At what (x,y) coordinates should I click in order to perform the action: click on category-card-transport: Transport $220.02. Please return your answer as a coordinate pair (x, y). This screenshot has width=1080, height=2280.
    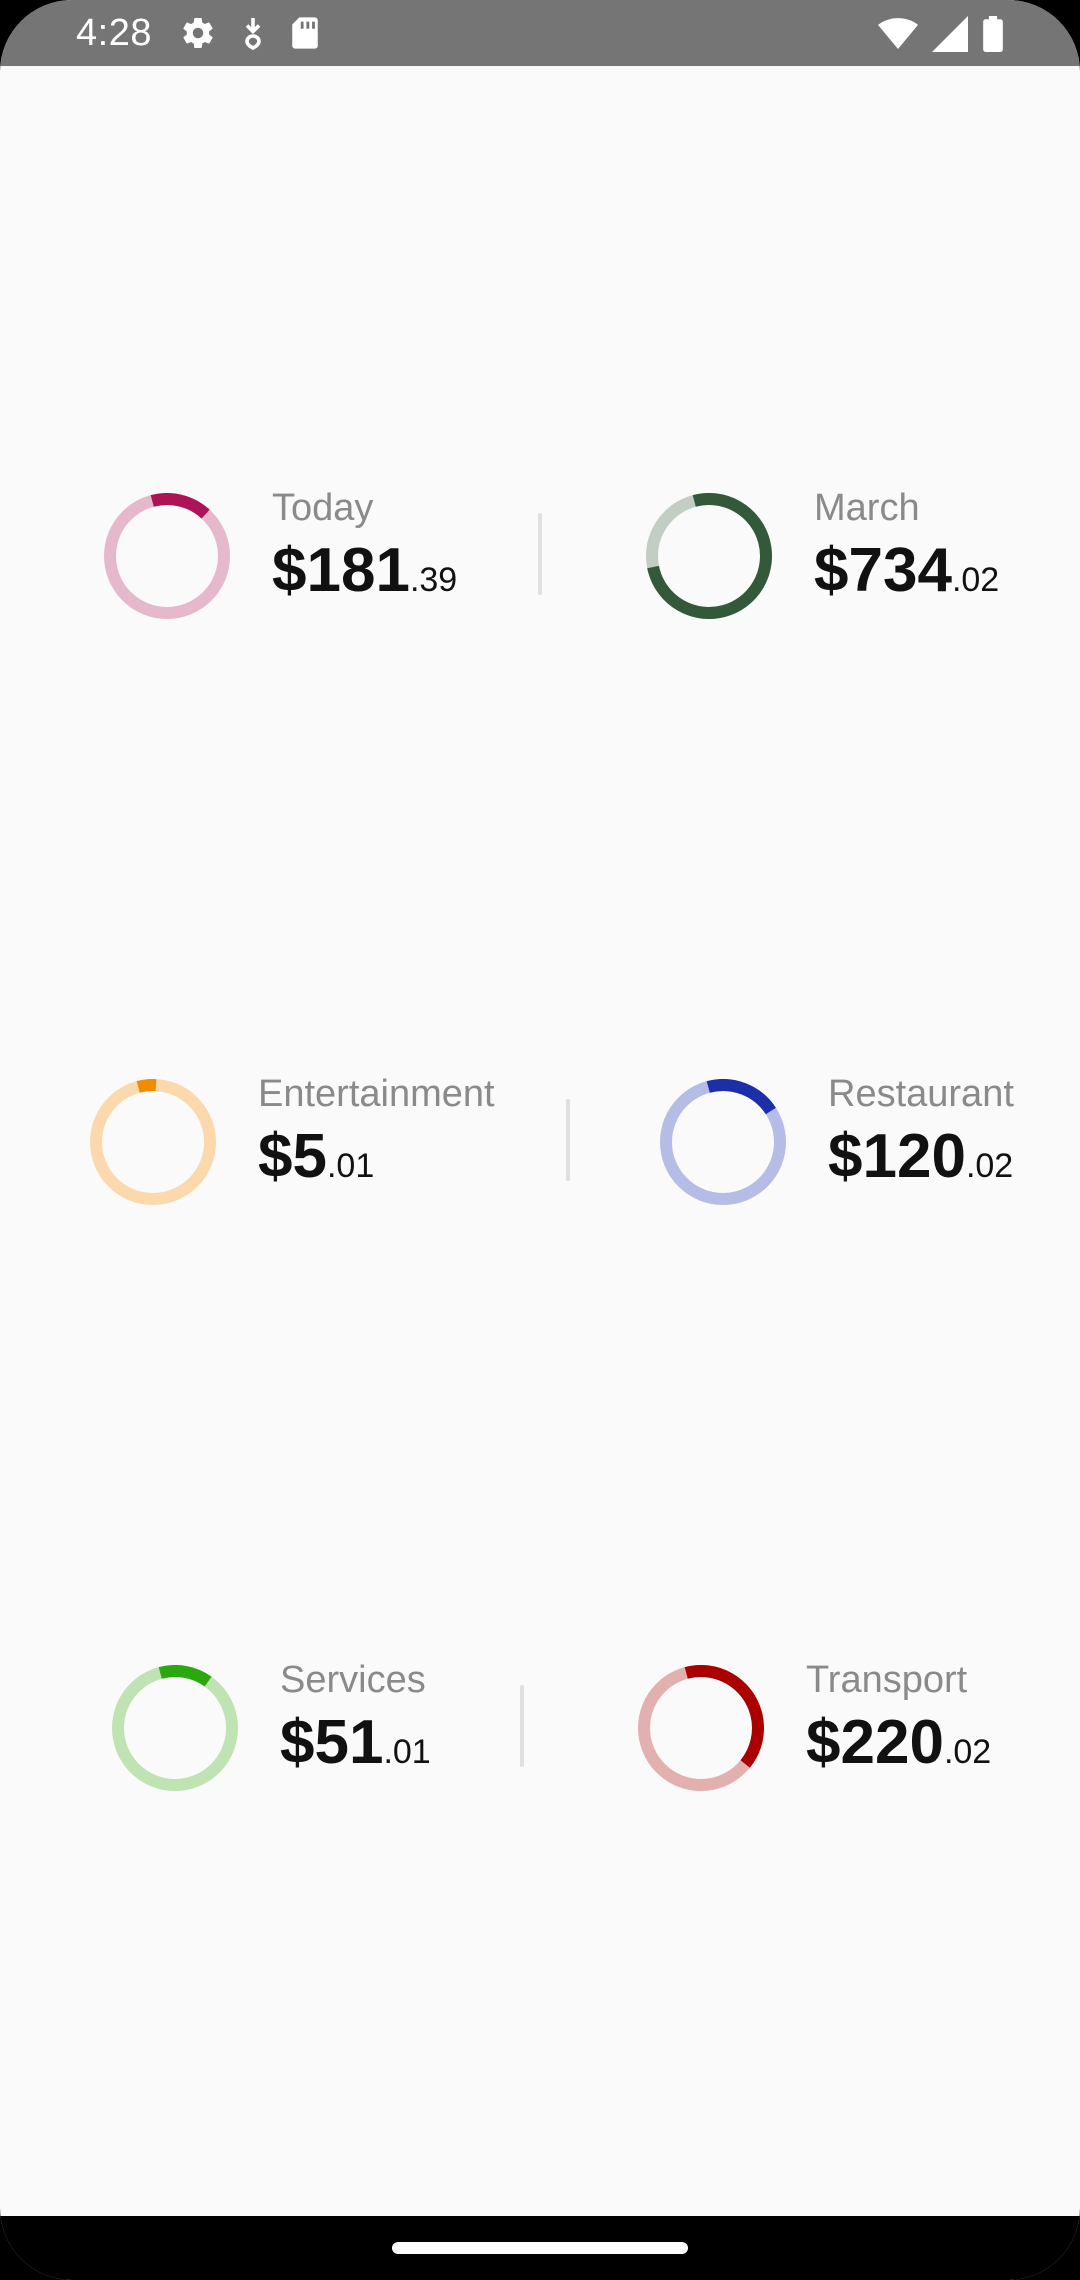
    Looking at the image, I should click on (833, 1728).